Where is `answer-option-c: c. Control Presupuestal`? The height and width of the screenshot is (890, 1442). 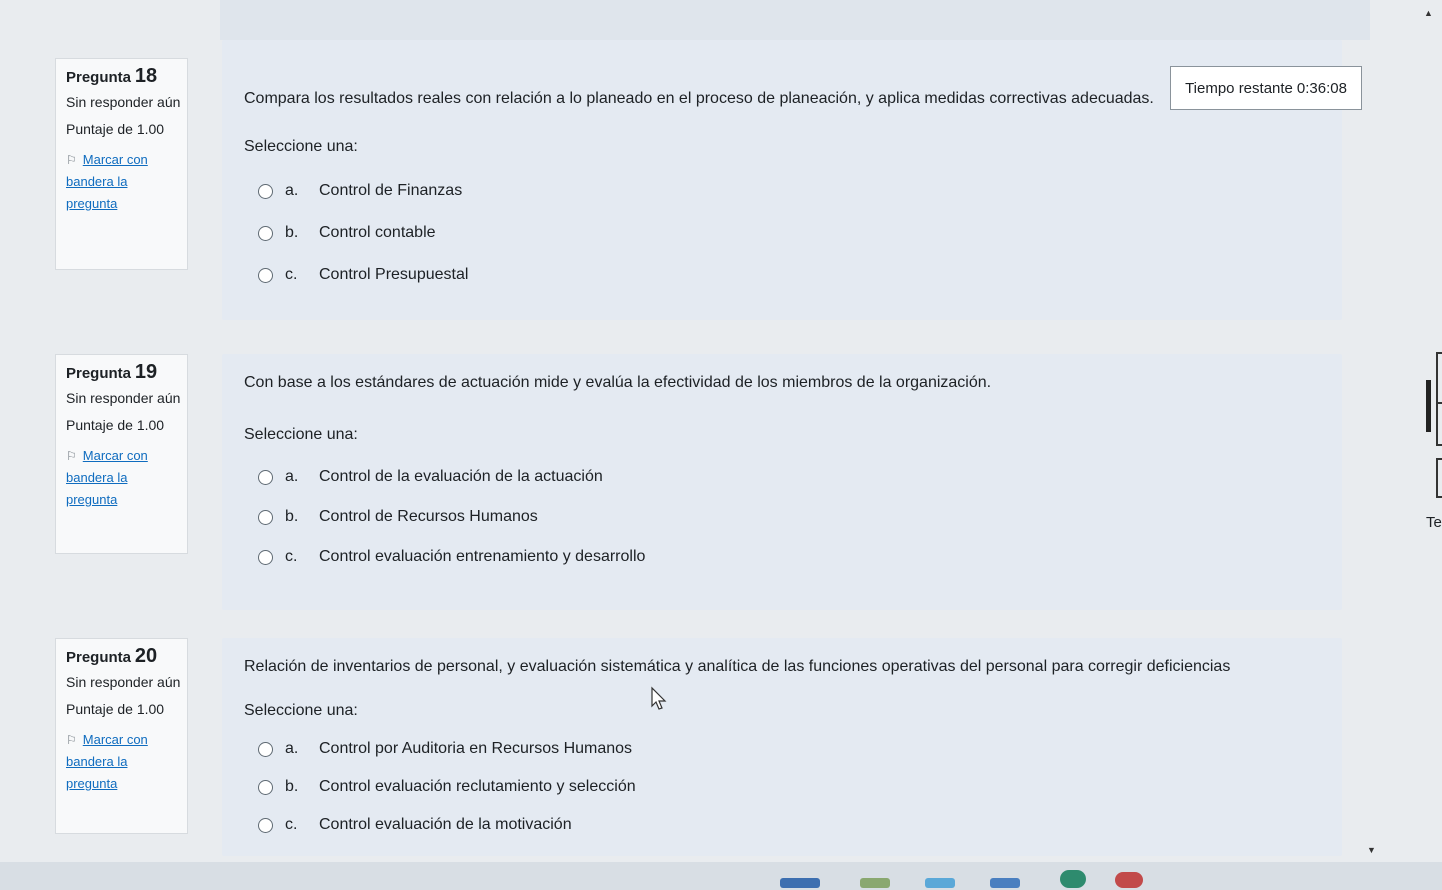
answer-option-c: c. Control Presupuestal is located at coordinates (363, 275).